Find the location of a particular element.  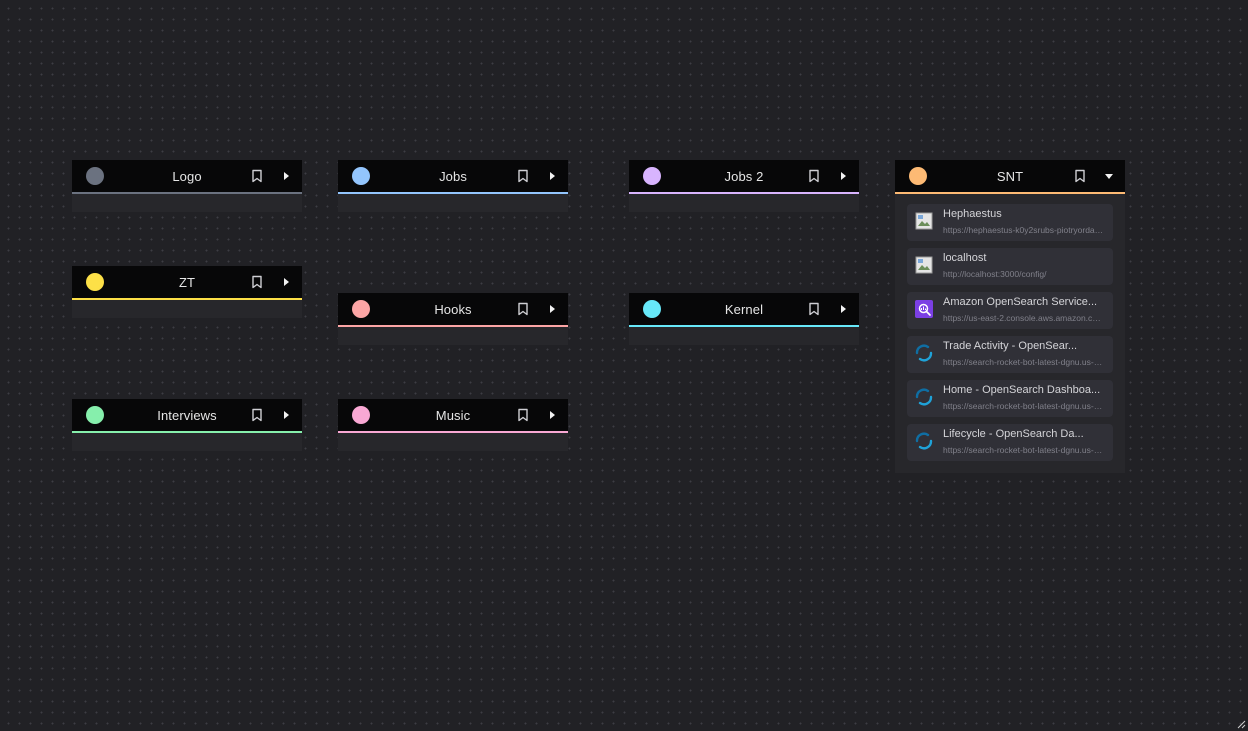

group-header: SNT is located at coordinates (1010, 177).